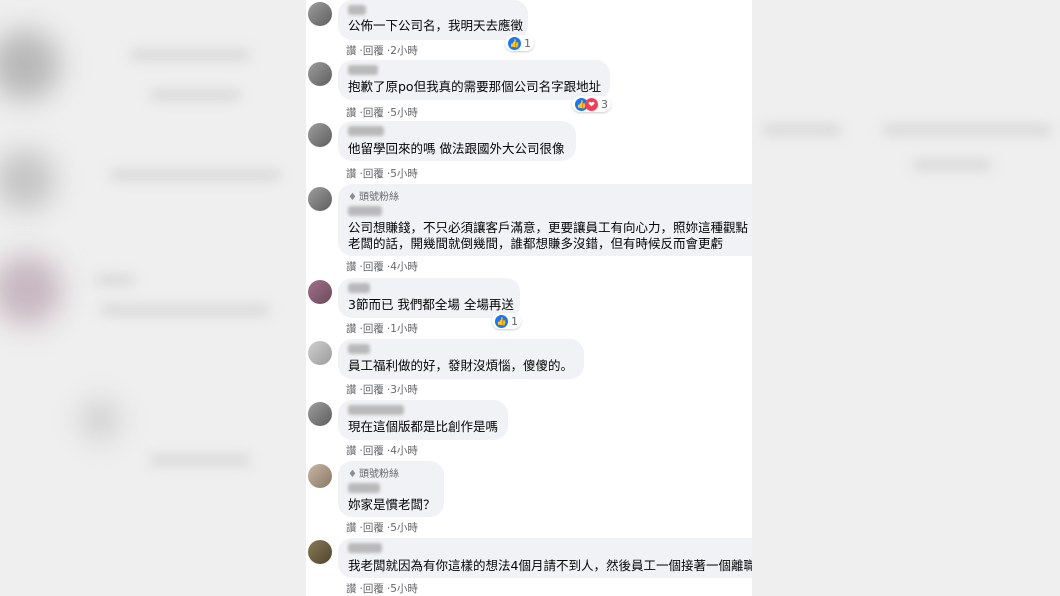 This screenshot has height=596, width=1060. I want to click on comment-bubble: 現在這個版都是比創作是嗎, so click(423, 420).